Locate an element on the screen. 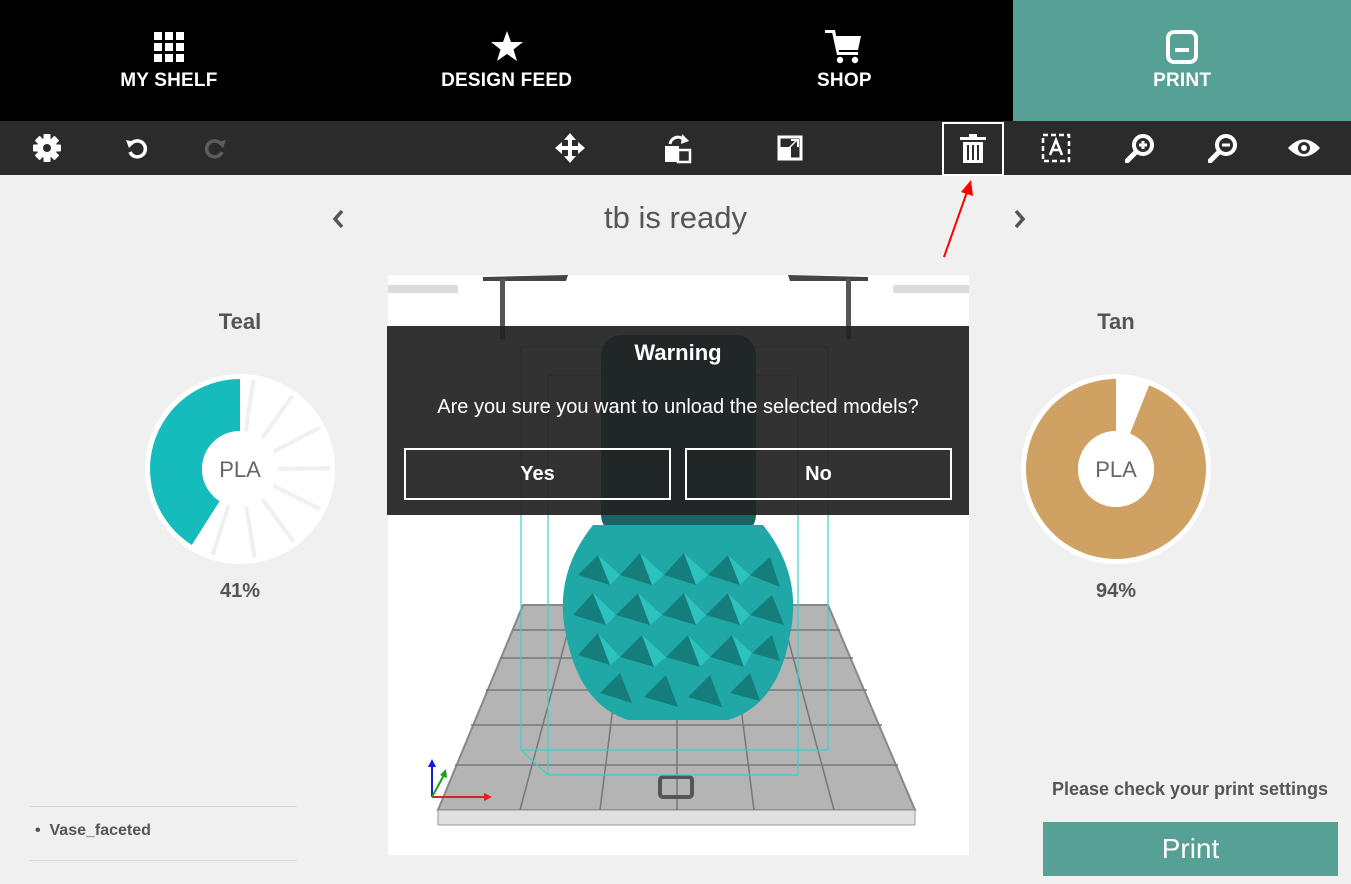  top-navigation: MY SHELF DESIGN FEED SHOP PRINT is located at coordinates (675, 60).